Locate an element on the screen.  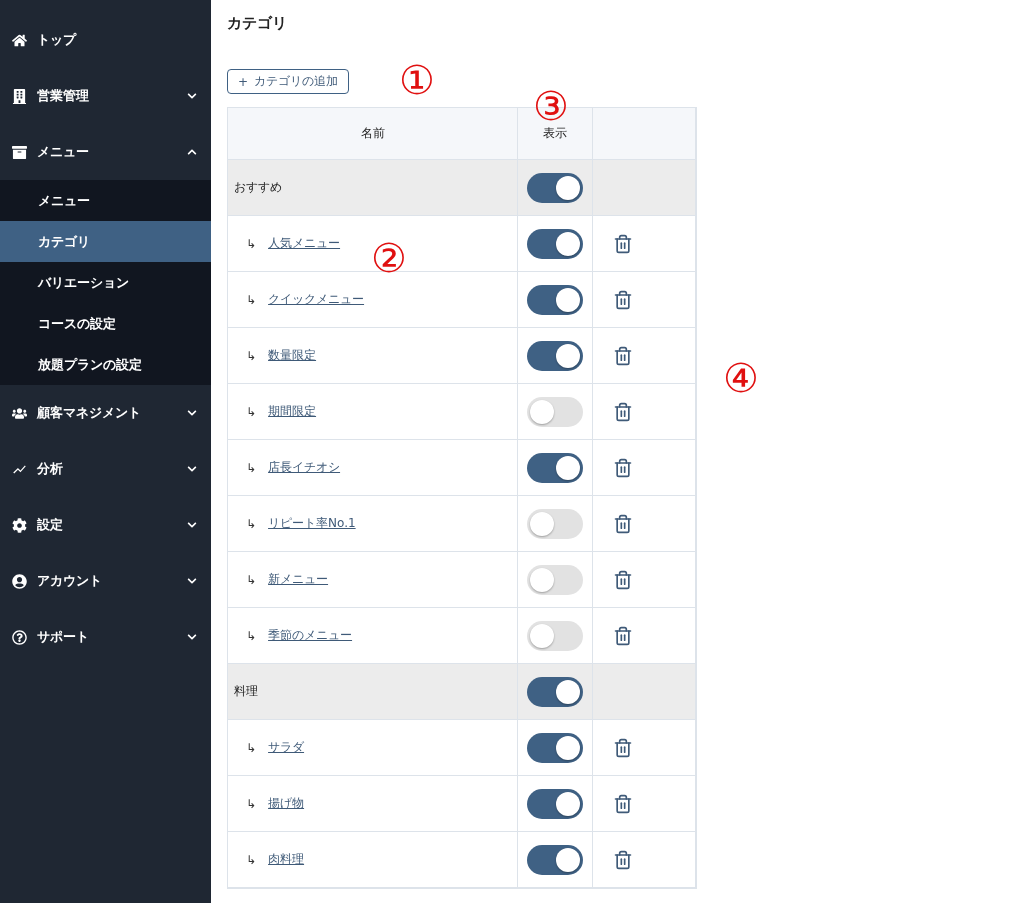
category-link: 店長イチオシ is located at coordinates (304, 467).